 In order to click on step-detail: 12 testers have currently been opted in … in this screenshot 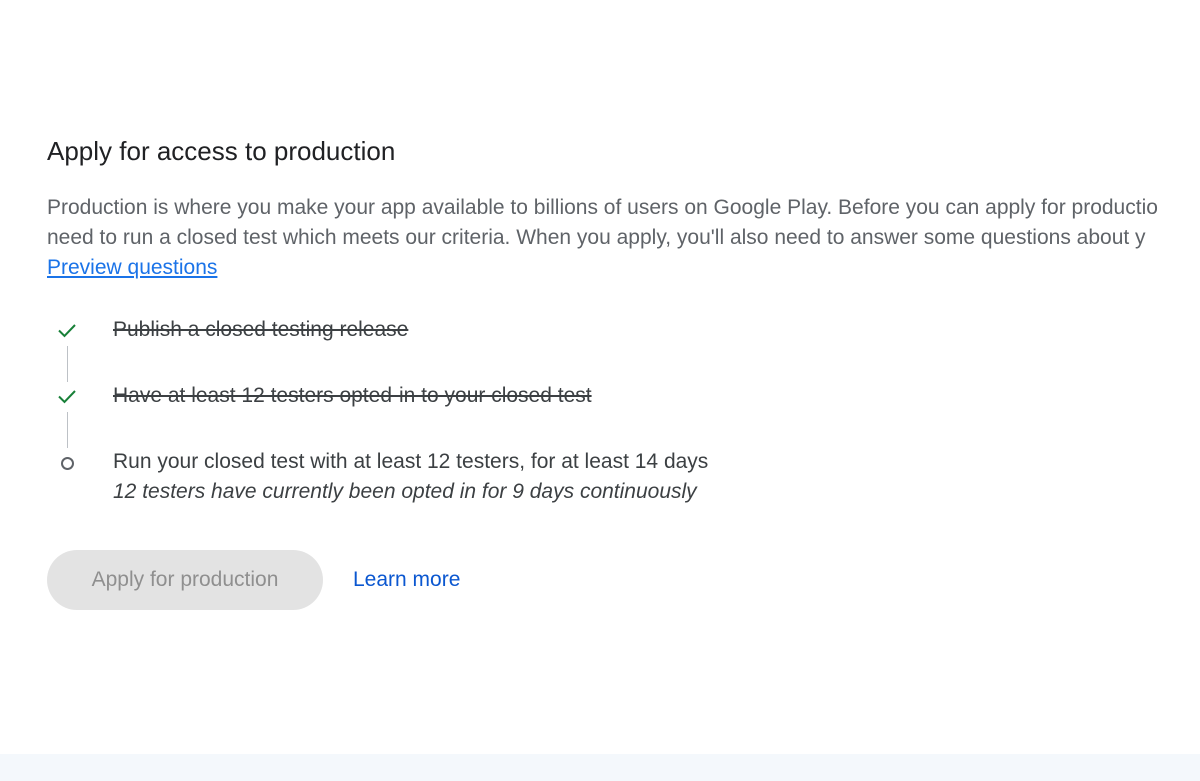, I will do `click(405, 491)`.